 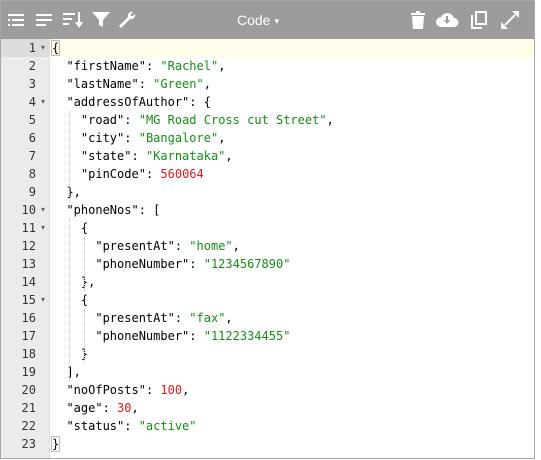 I want to click on line-number: 19, so click(x=28, y=372).